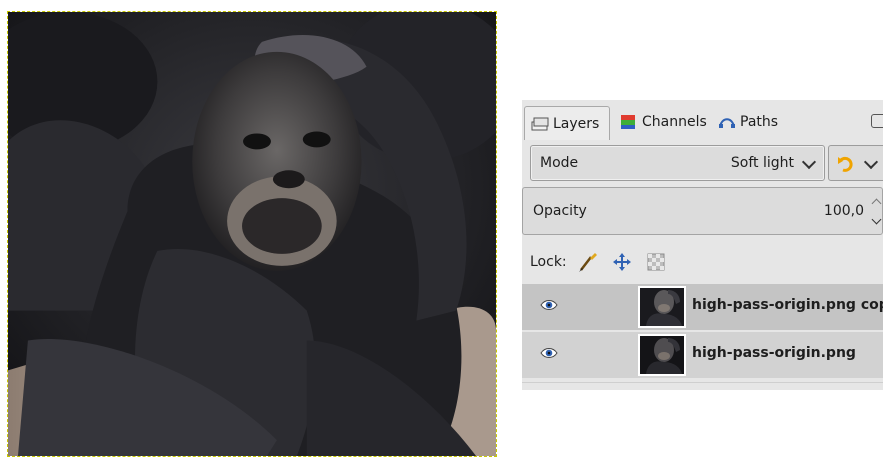  What do you see at coordinates (559, 163) in the screenshot?
I see `mode-label: Mode` at bounding box center [559, 163].